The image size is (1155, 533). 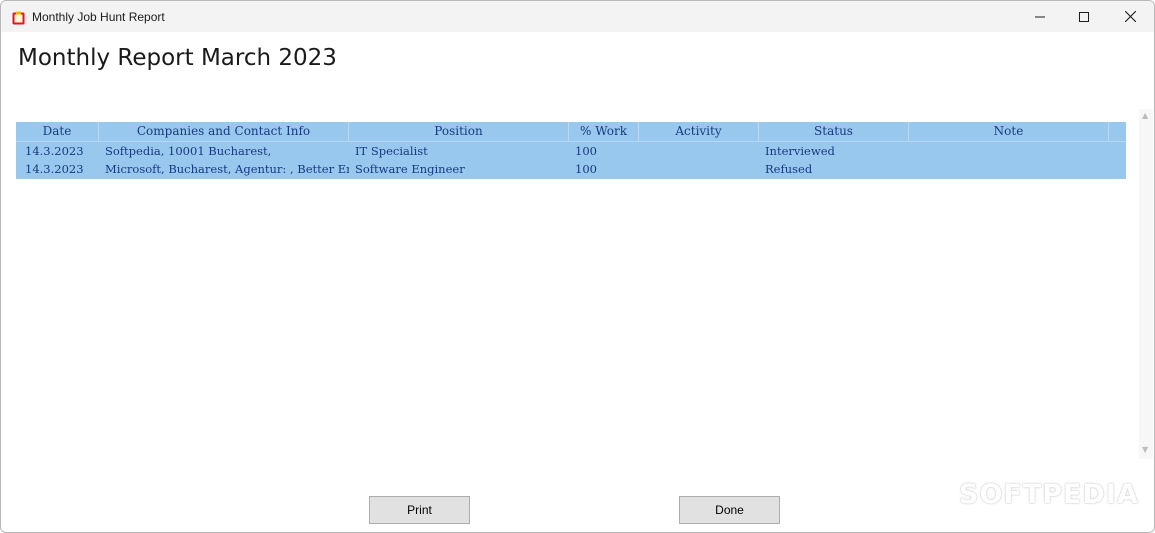 What do you see at coordinates (1009, 131) in the screenshot?
I see `column-header-note: Note` at bounding box center [1009, 131].